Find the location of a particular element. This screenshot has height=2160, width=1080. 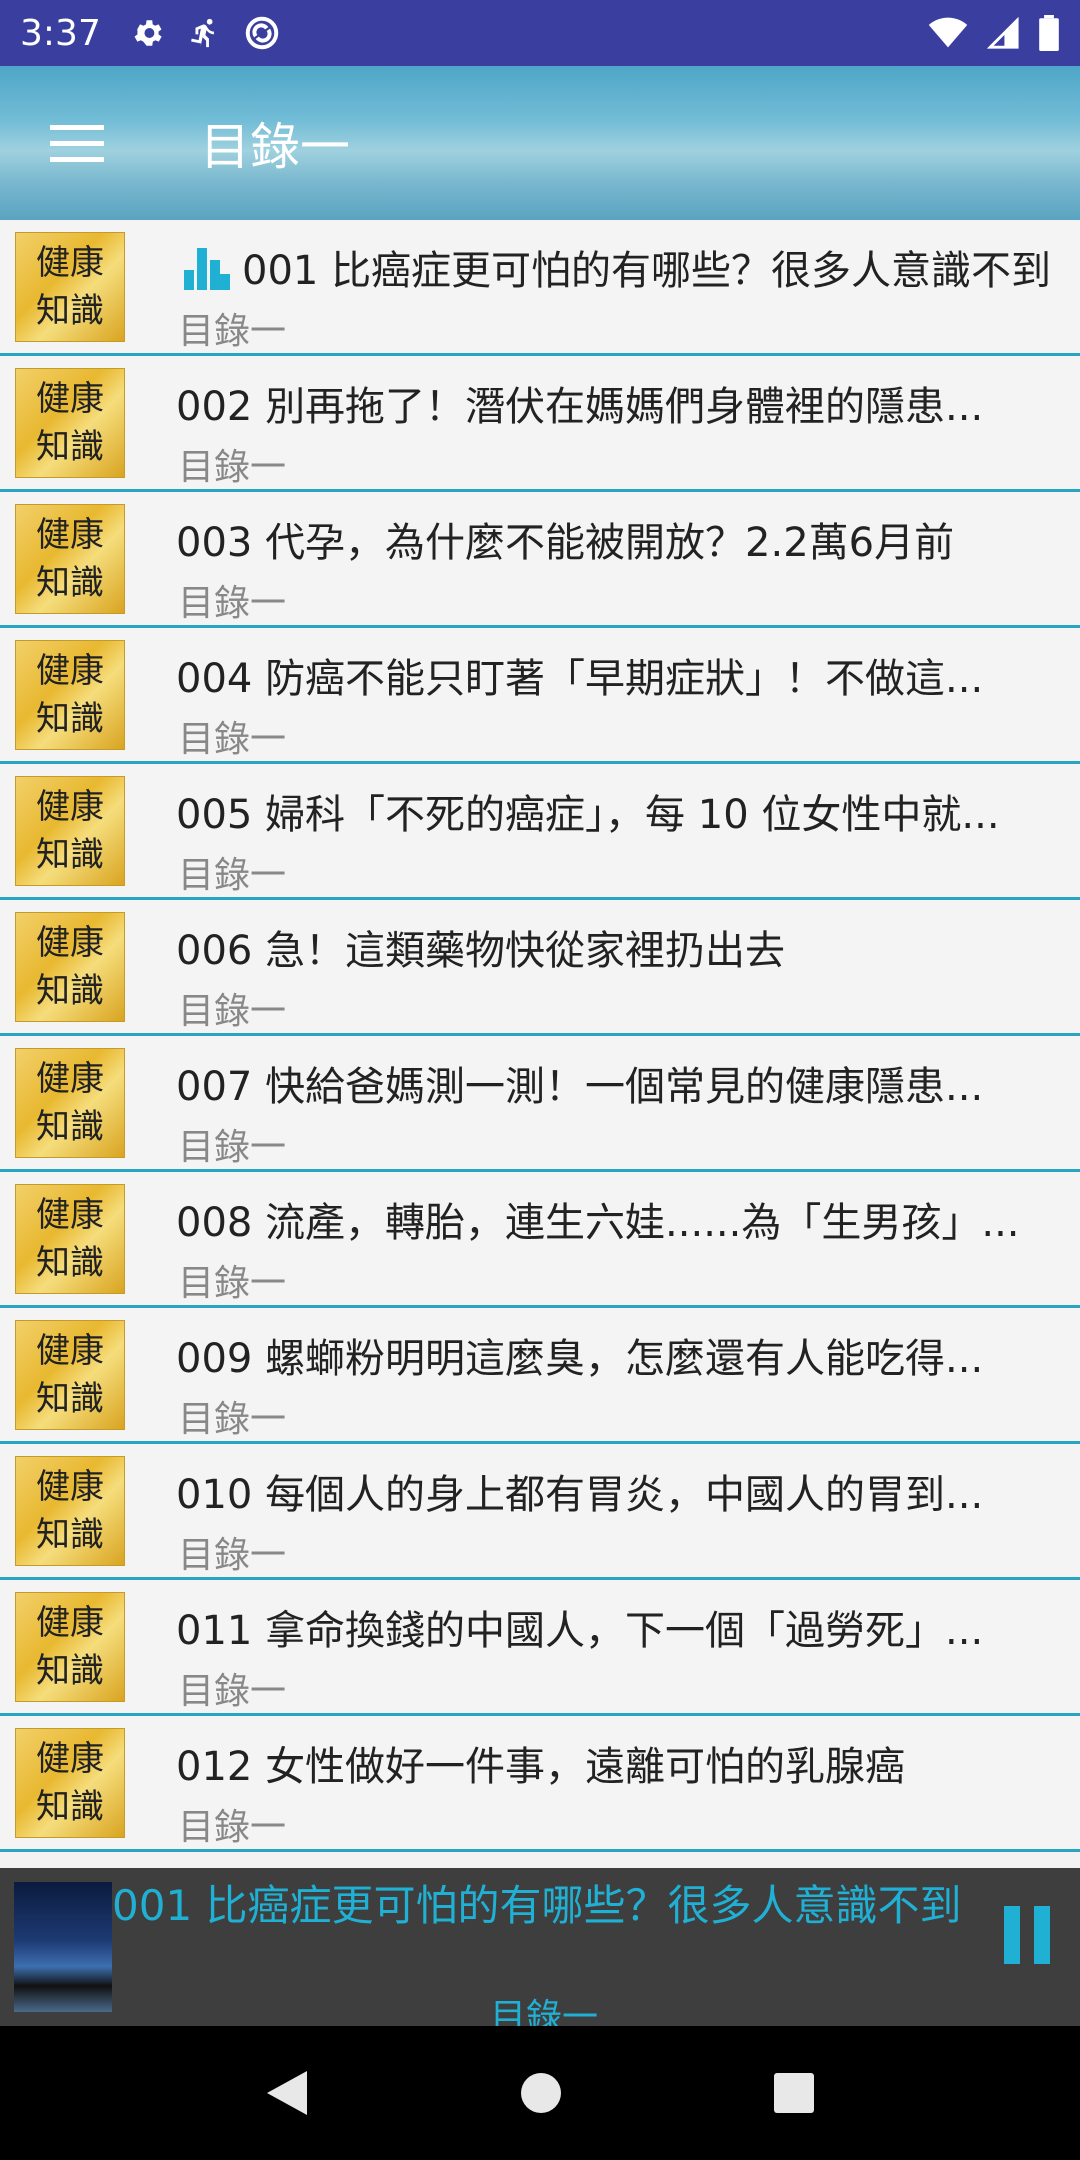

list-item: 健康 知識 003 代孕，為什麼不能被開放？2.2萬6月前 目錄一 is located at coordinates (540, 560).